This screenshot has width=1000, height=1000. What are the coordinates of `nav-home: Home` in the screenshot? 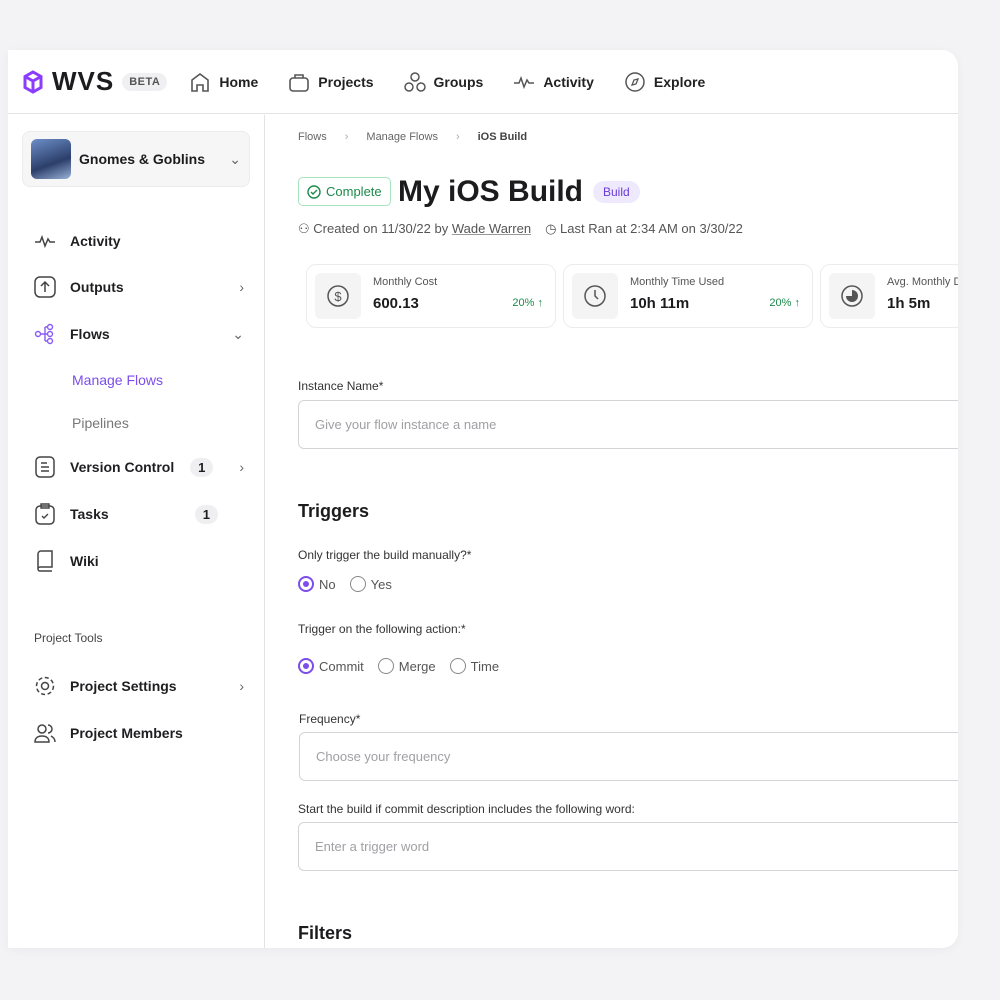 It's located at (223, 82).